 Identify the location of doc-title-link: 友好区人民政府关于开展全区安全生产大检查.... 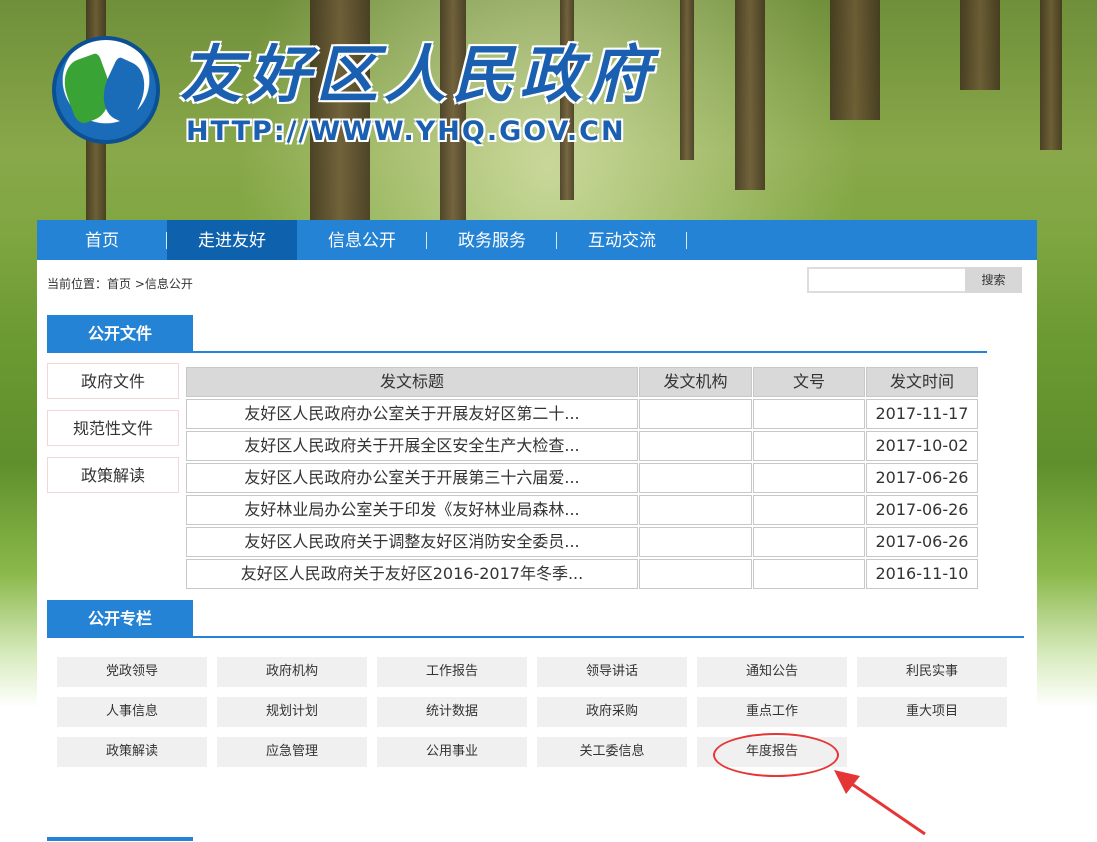
(412, 446).